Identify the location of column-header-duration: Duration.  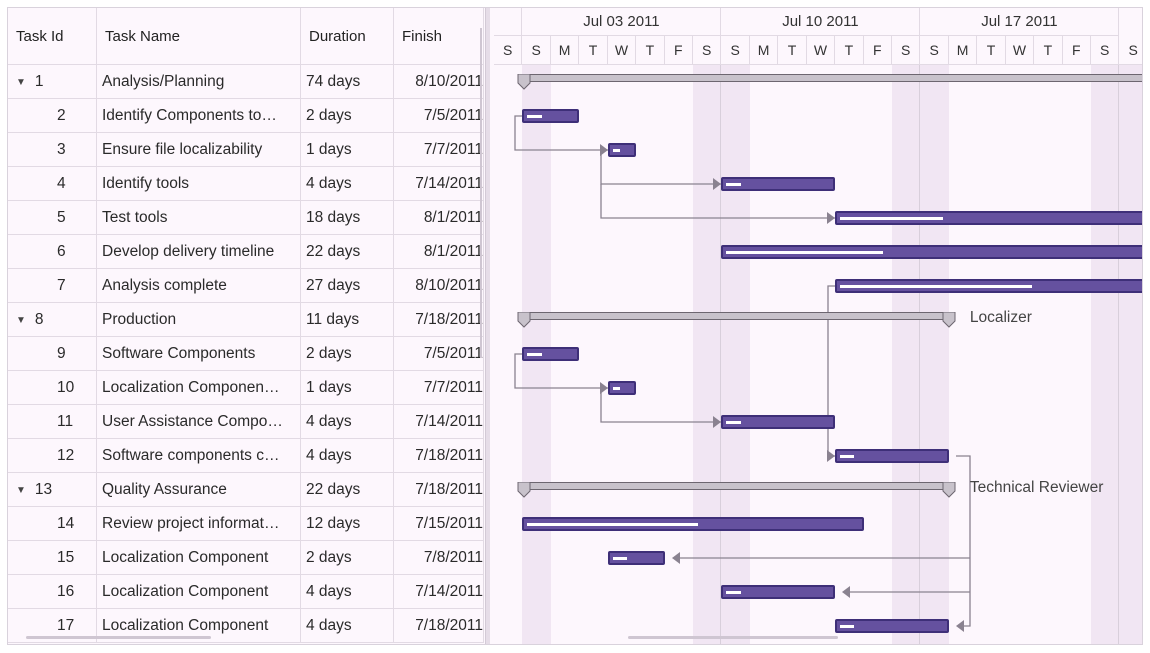
(347, 36).